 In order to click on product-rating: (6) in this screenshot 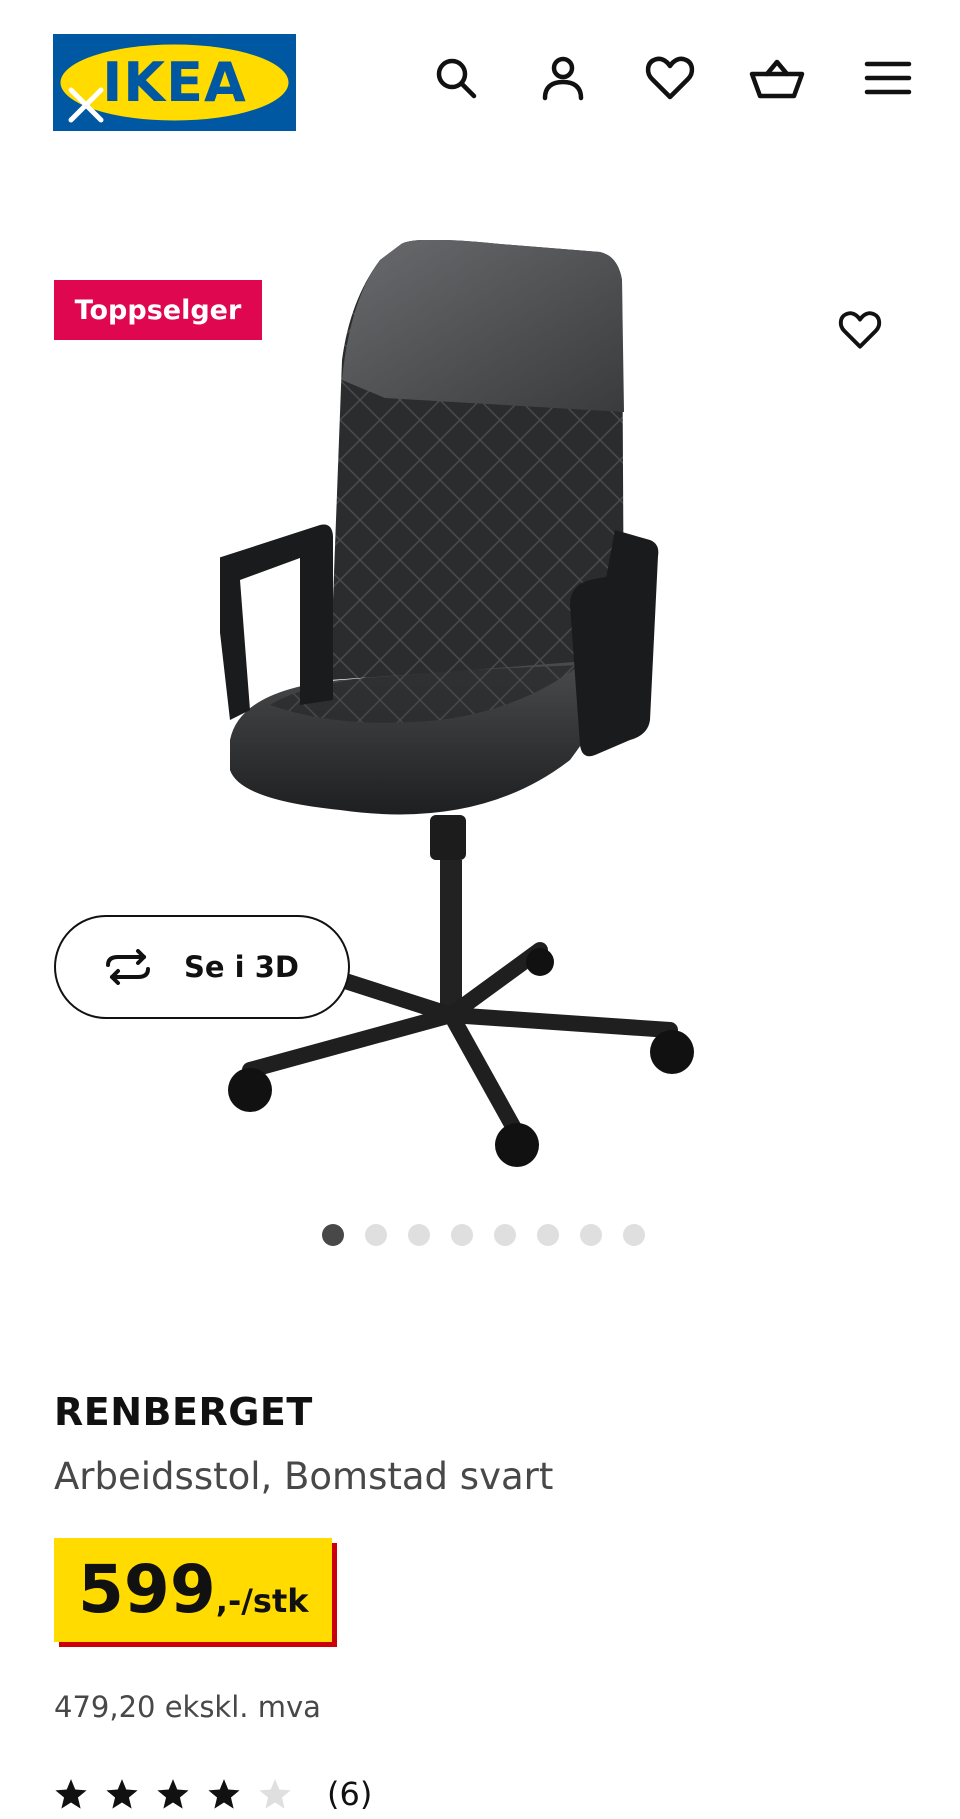, I will do `click(213, 1794)`.